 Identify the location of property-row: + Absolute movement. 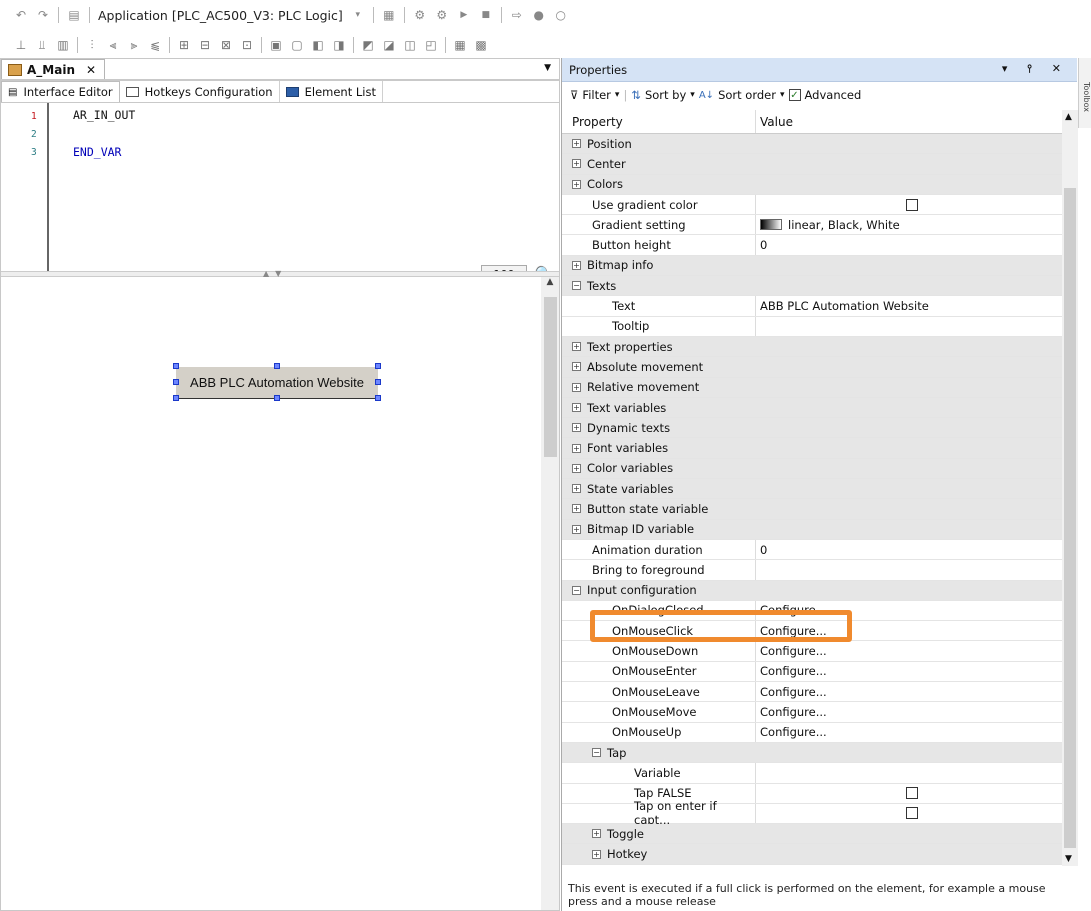
(812, 367).